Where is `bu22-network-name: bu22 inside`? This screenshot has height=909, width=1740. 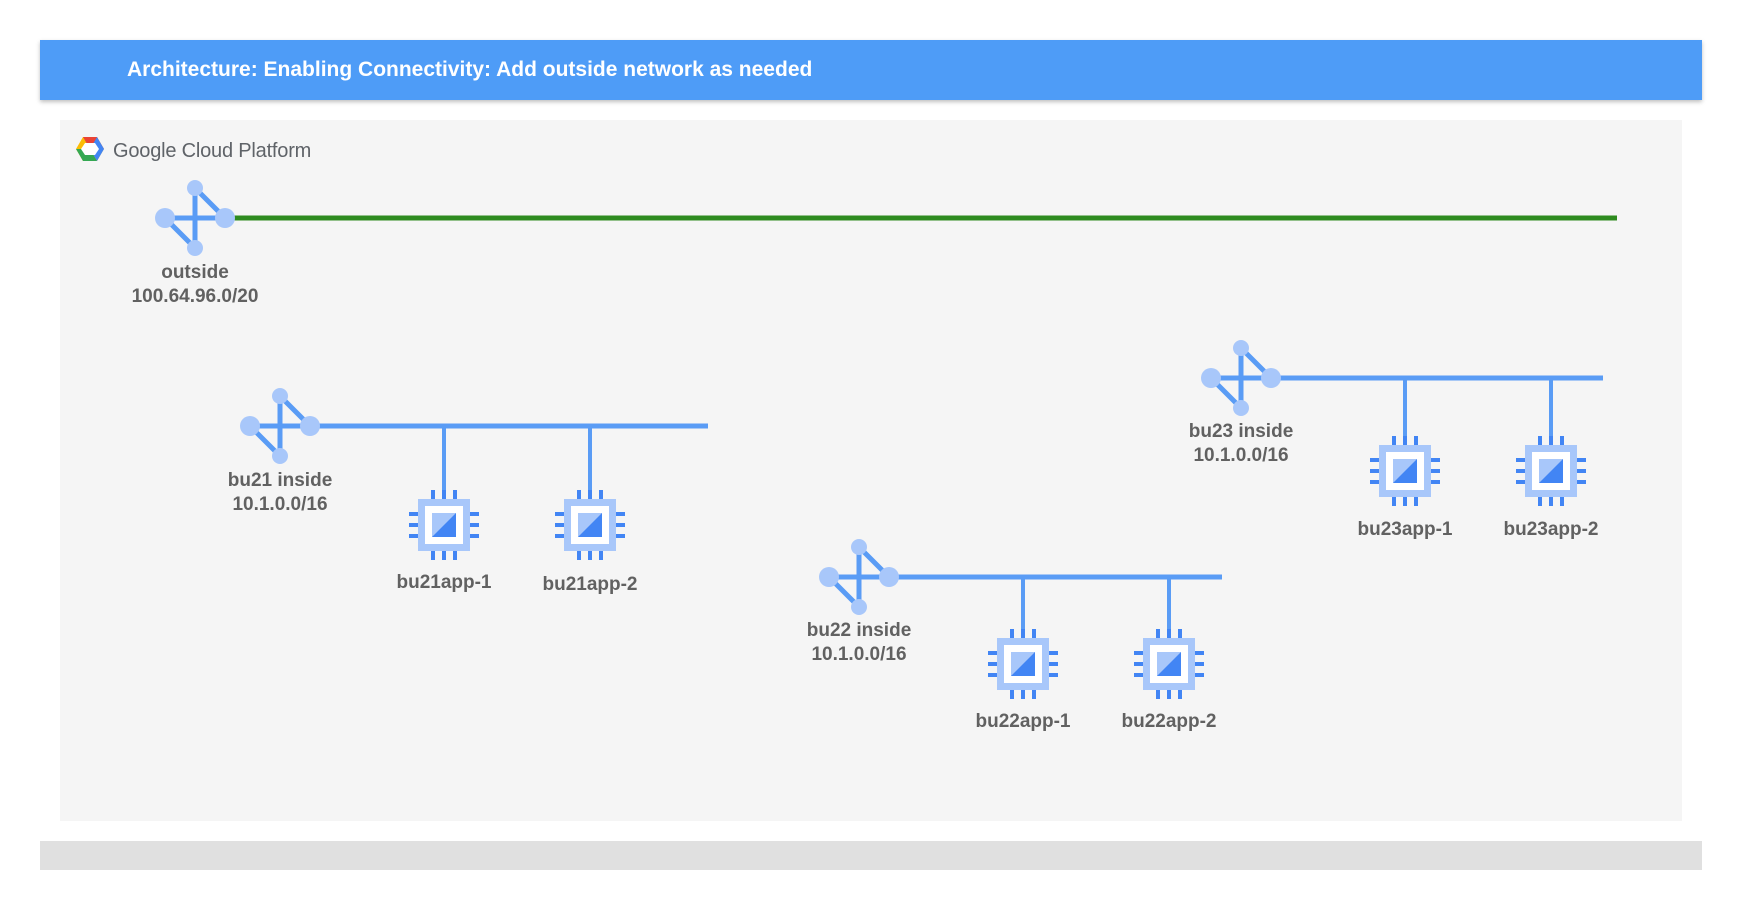
bu22-network-name: bu22 inside is located at coordinates (859, 630).